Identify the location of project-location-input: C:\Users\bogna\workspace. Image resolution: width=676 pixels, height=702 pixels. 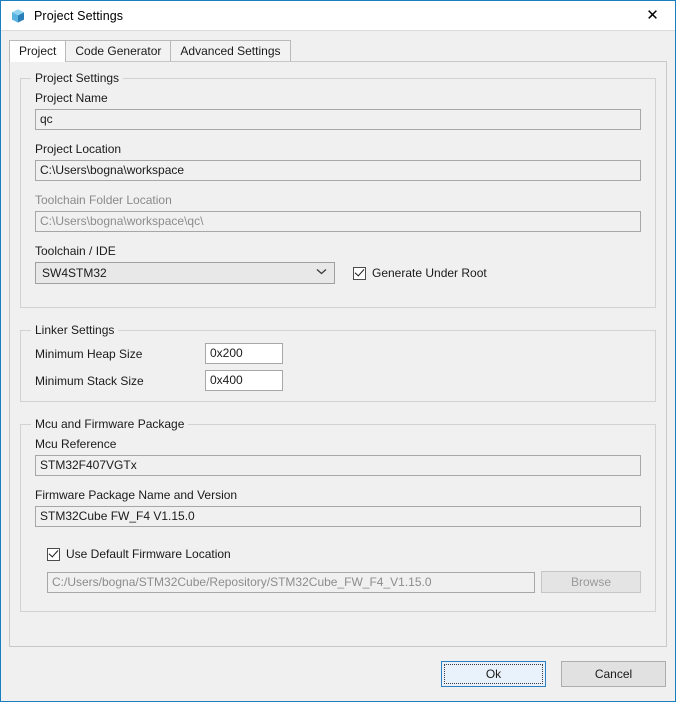
(338, 170).